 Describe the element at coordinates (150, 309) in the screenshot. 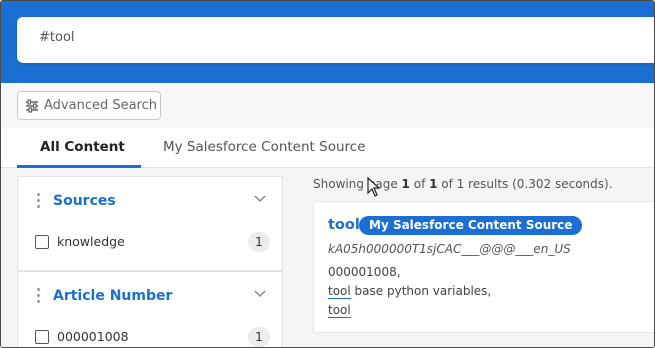

I see `facet-article-number: Article Number 000001008 1` at that location.